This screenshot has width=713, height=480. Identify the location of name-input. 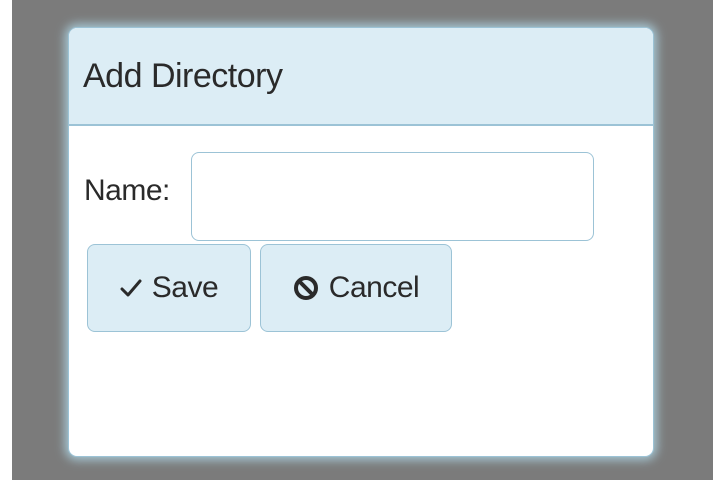
(392, 196).